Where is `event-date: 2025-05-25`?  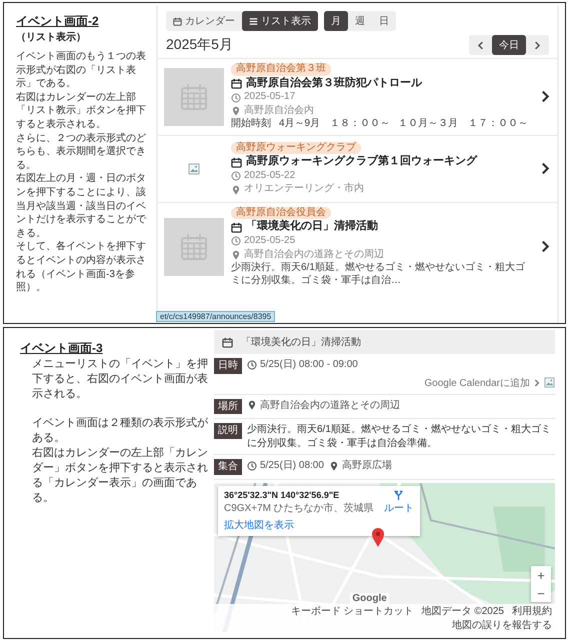
event-date: 2025-05-25 is located at coordinates (270, 241).